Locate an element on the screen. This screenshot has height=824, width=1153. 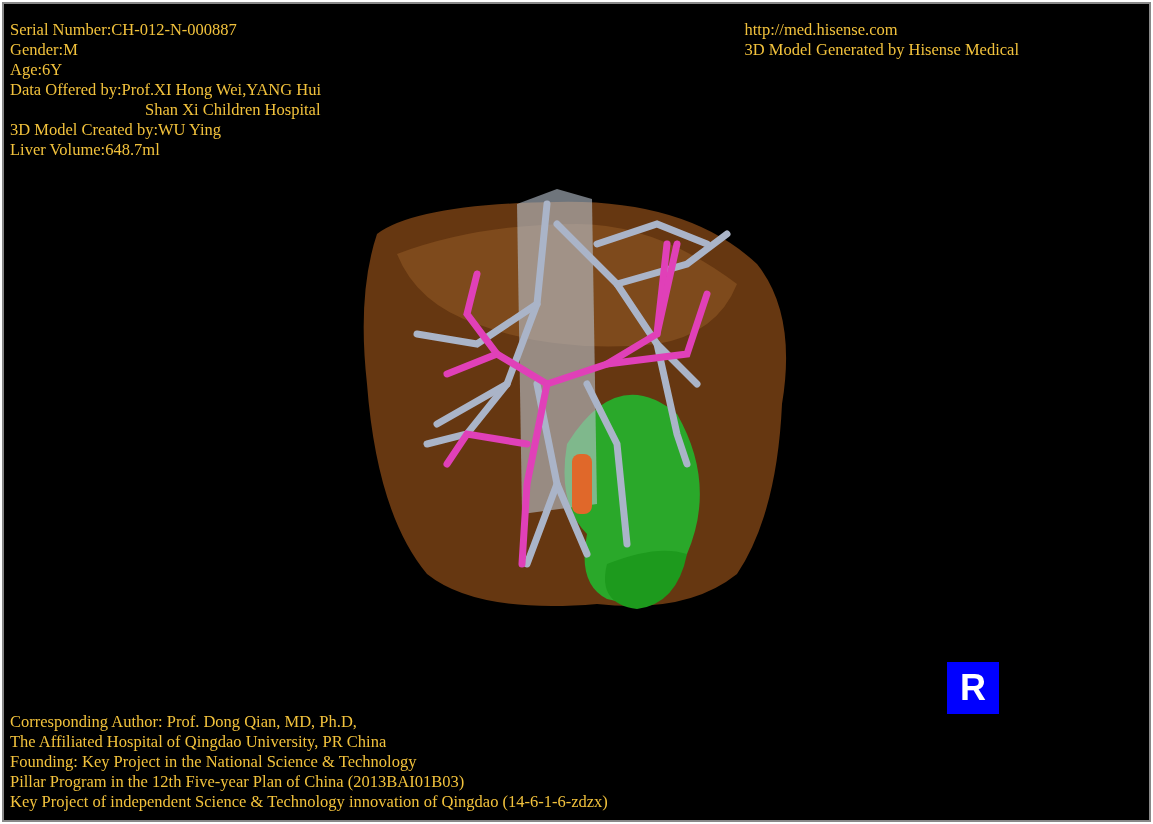
credit-text: Key Project of independent Science & Technology innovation of Qingdao (14-6-1-6-zdzx) is located at coordinates (309, 802).